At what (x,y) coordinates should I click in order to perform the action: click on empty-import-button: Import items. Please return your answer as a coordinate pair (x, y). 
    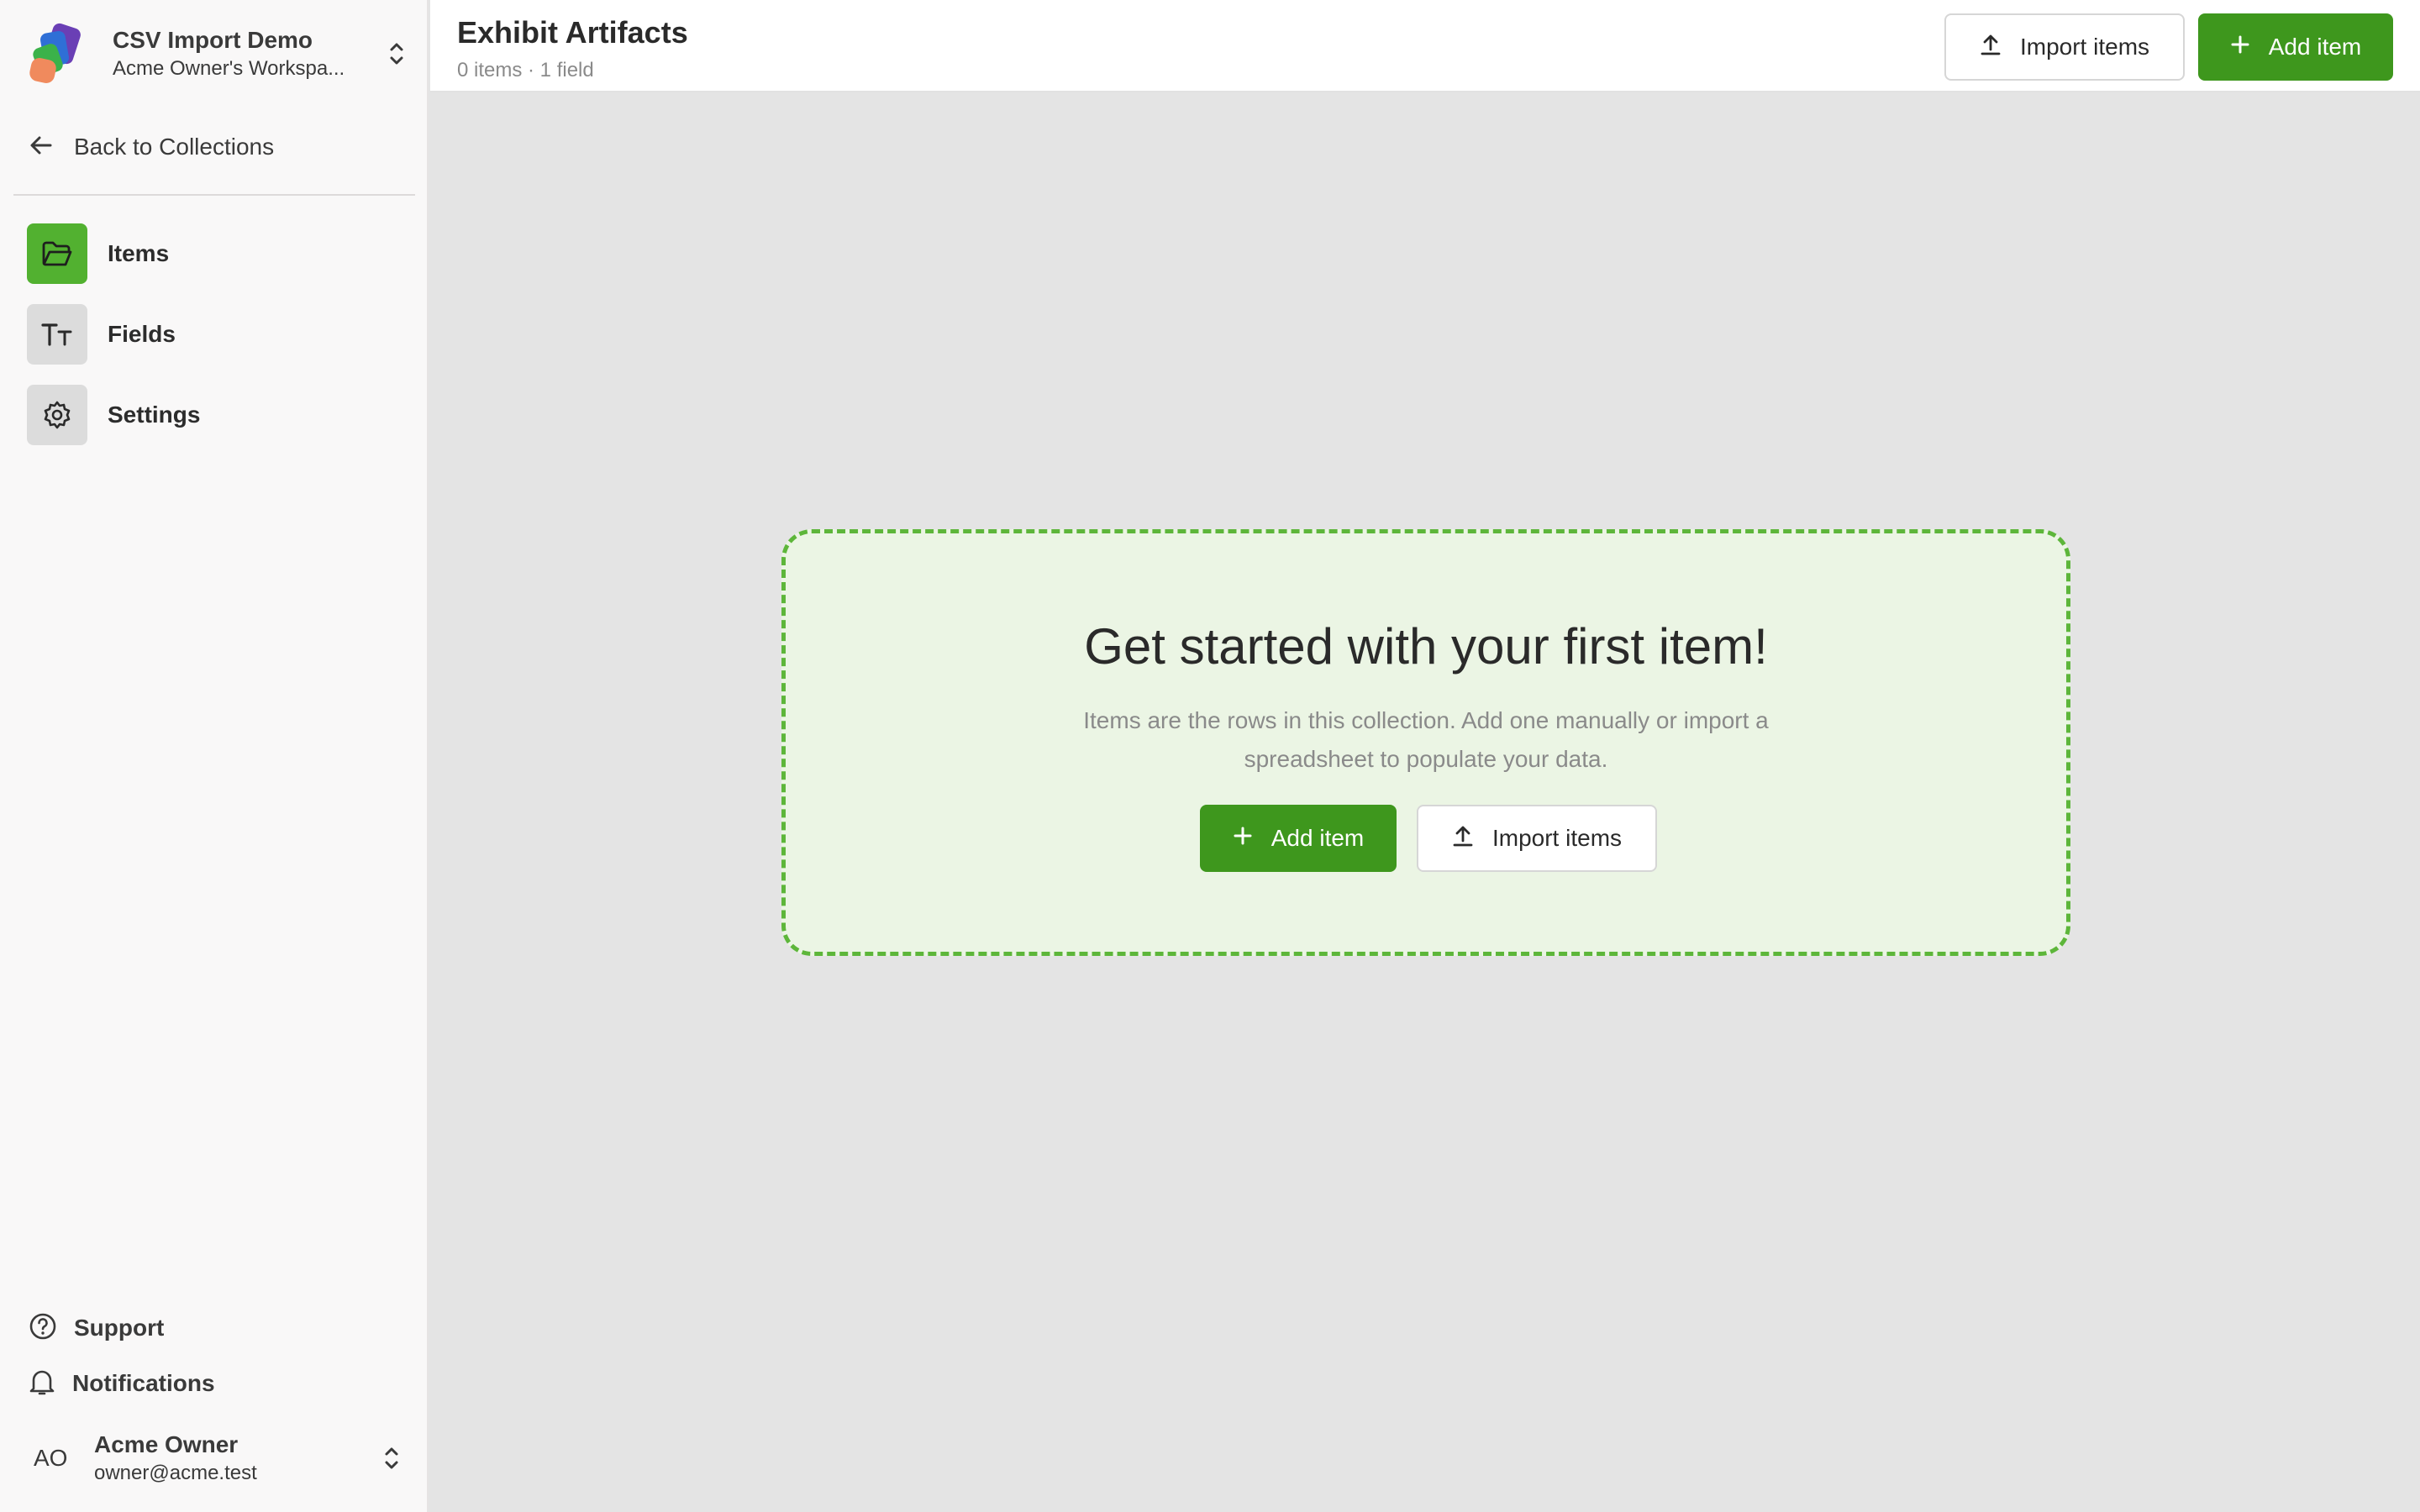
    Looking at the image, I should click on (1537, 838).